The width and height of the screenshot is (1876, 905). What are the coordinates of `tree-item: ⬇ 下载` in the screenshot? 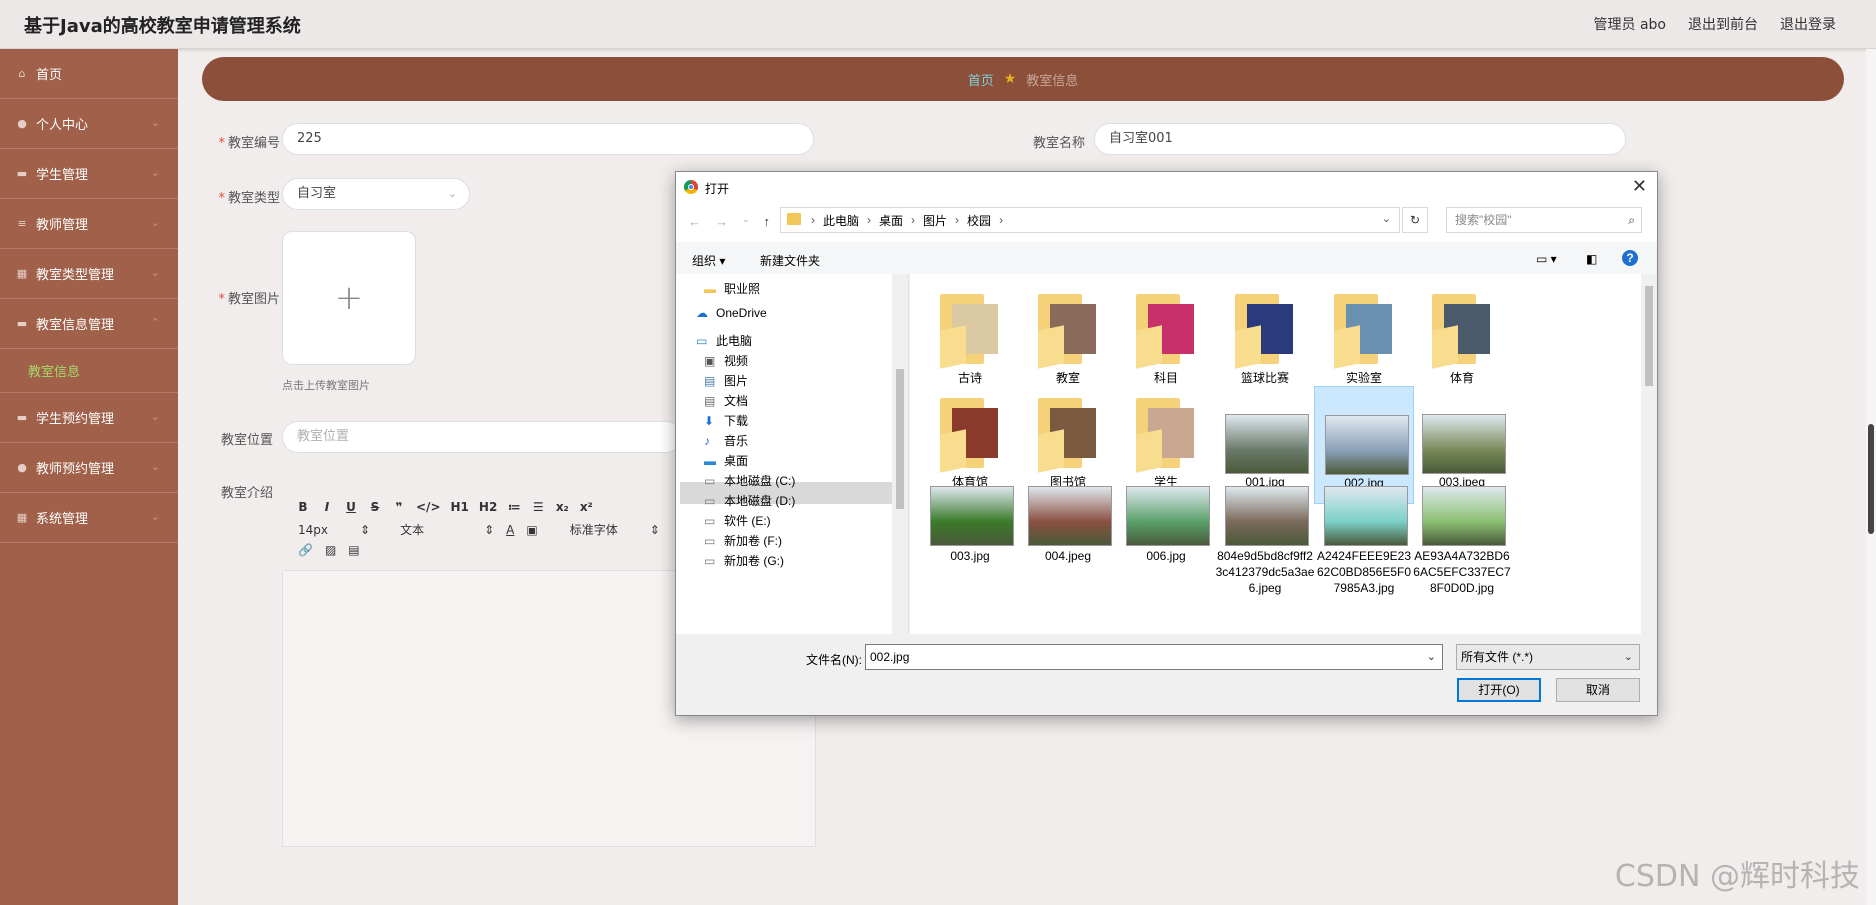 It's located at (726, 420).